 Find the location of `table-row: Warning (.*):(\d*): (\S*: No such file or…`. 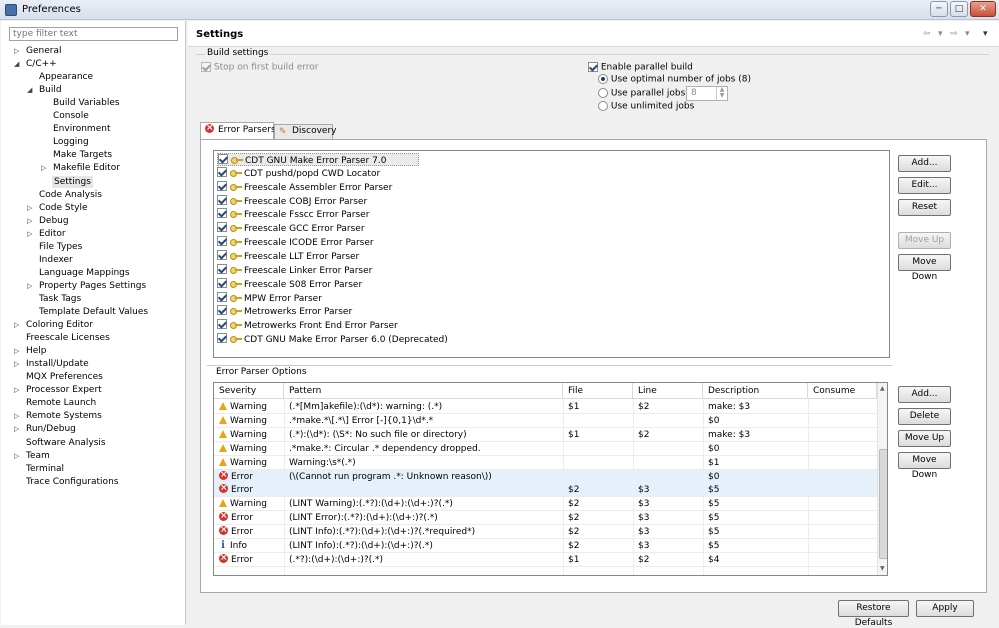

table-row: Warning (.*):(\d*): (\S*: No such file or… is located at coordinates (545, 435).